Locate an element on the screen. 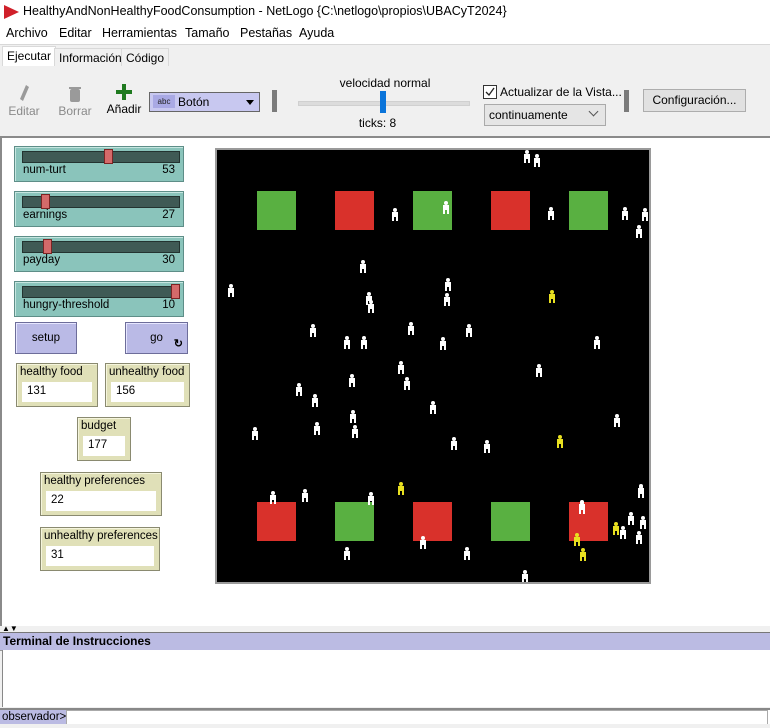  monitor-value: 177 is located at coordinates (98, 445).